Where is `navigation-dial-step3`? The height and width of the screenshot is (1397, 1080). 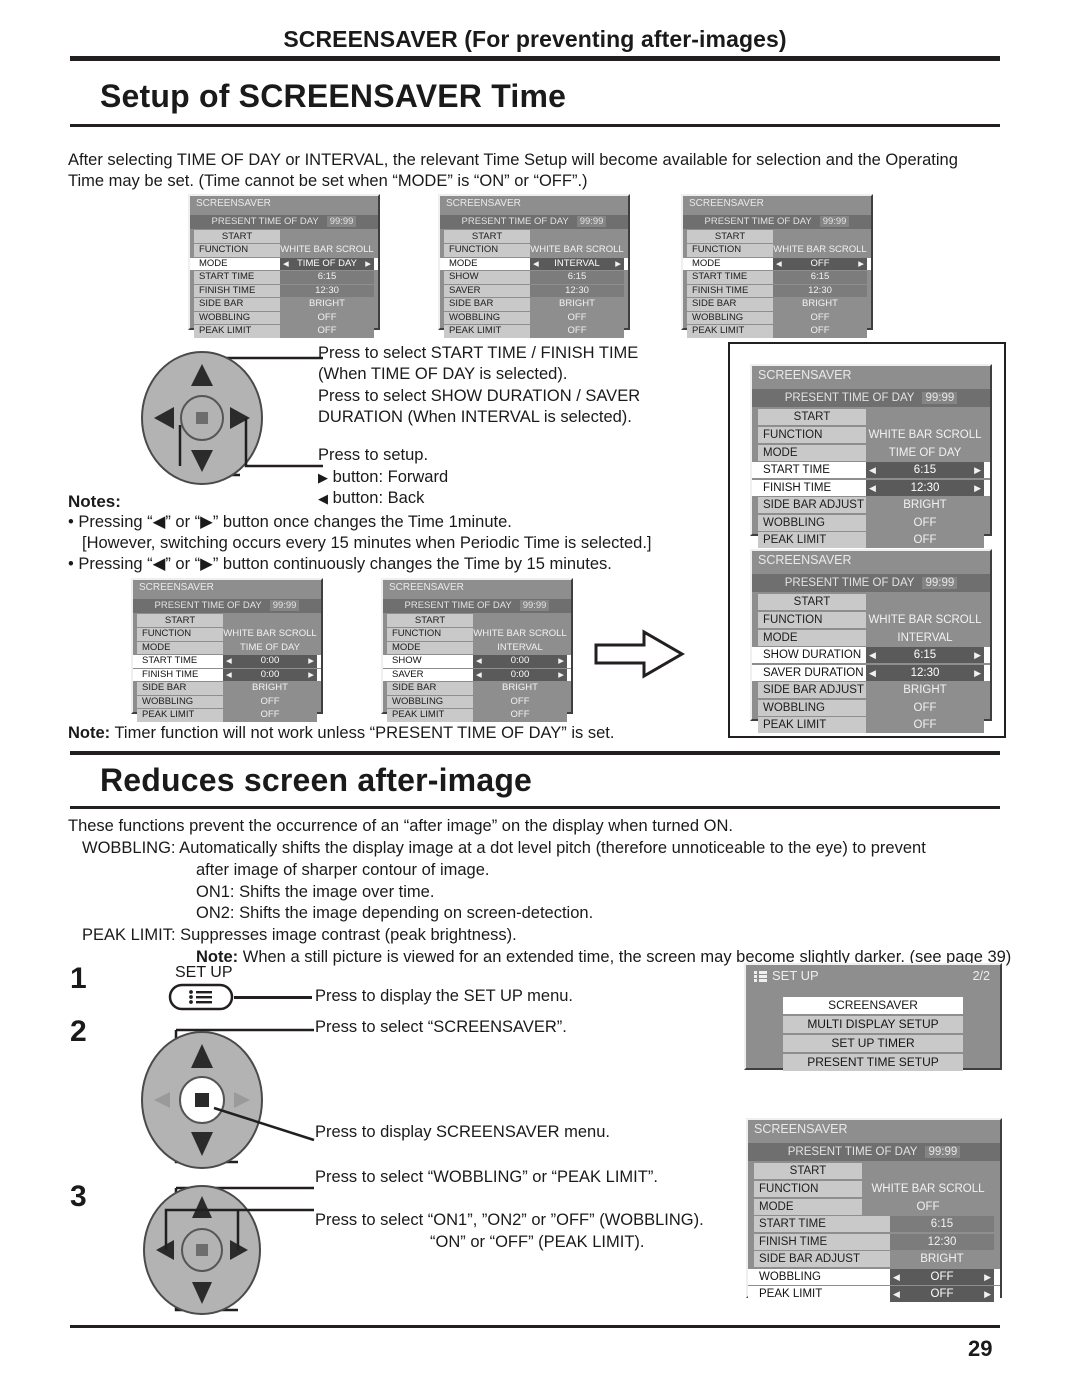
navigation-dial-step3 is located at coordinates (218, 1250).